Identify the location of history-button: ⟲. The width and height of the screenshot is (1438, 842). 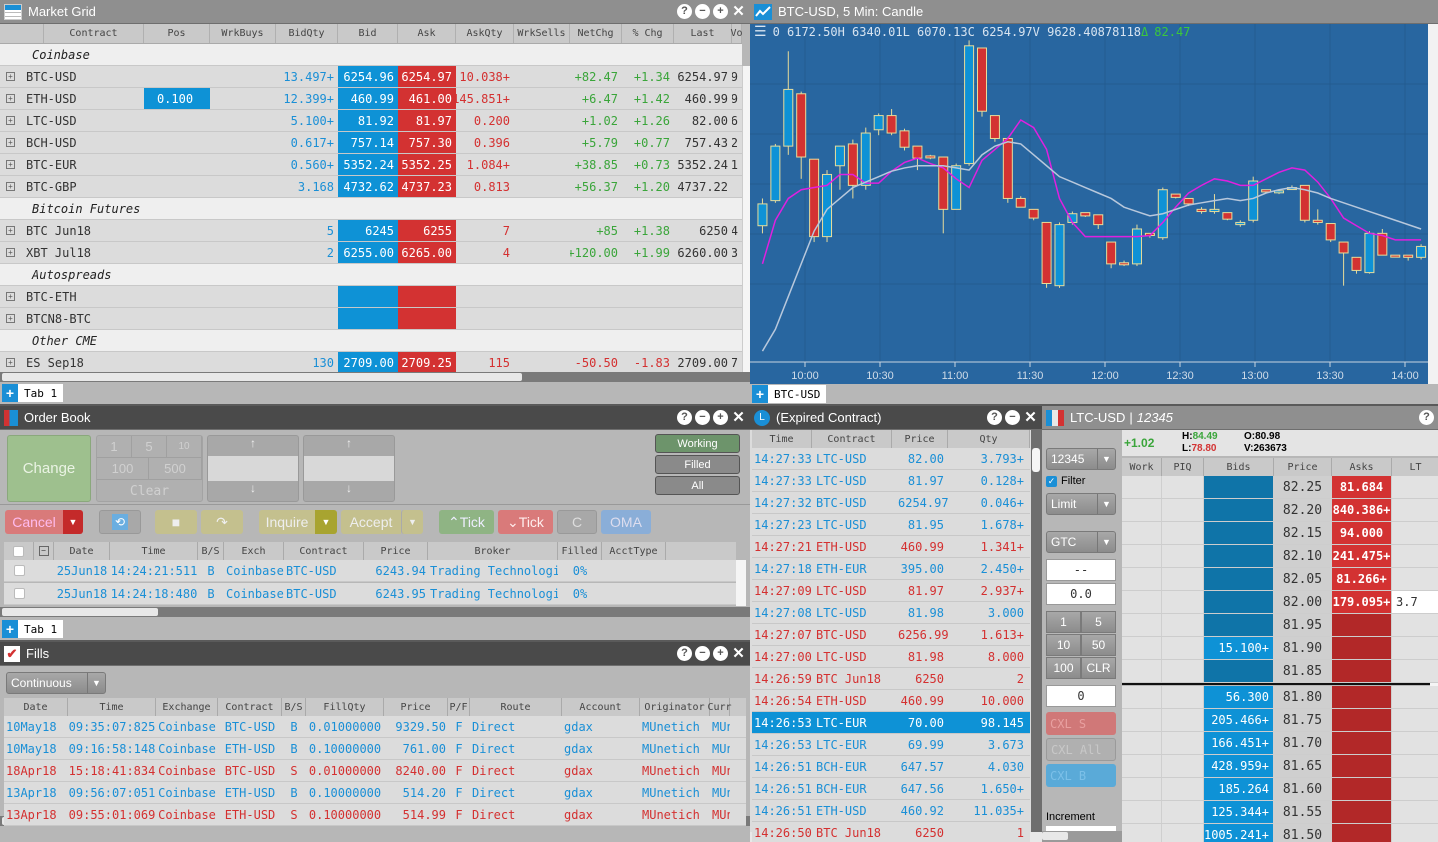
(120, 522).